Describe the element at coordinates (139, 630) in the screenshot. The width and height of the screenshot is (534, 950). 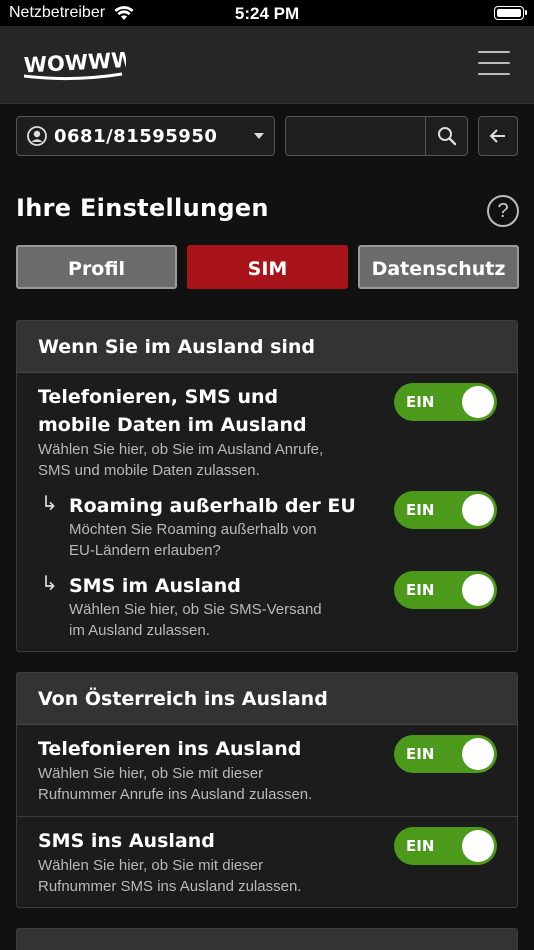
I see `setting-description: im Ausland zulassen.` at that location.